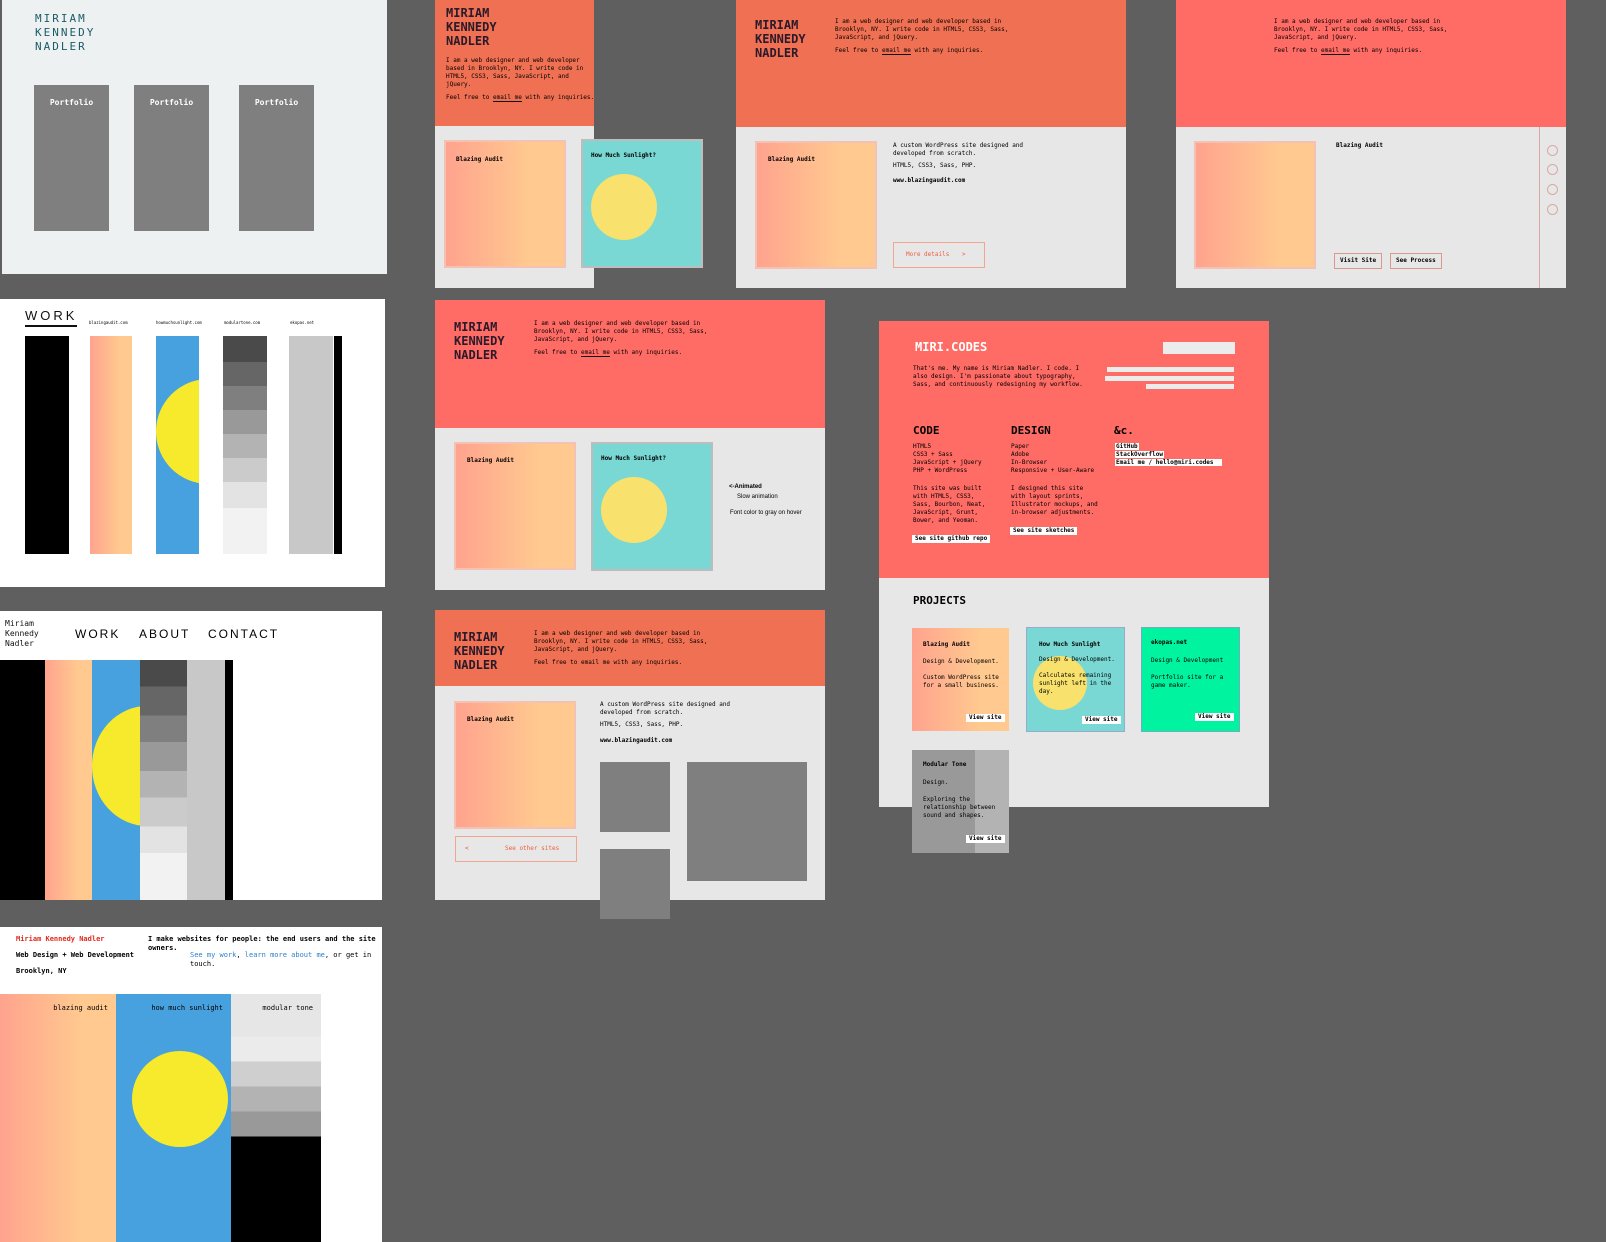  I want to click on visit-site-button: Visit Site, so click(1358, 261).